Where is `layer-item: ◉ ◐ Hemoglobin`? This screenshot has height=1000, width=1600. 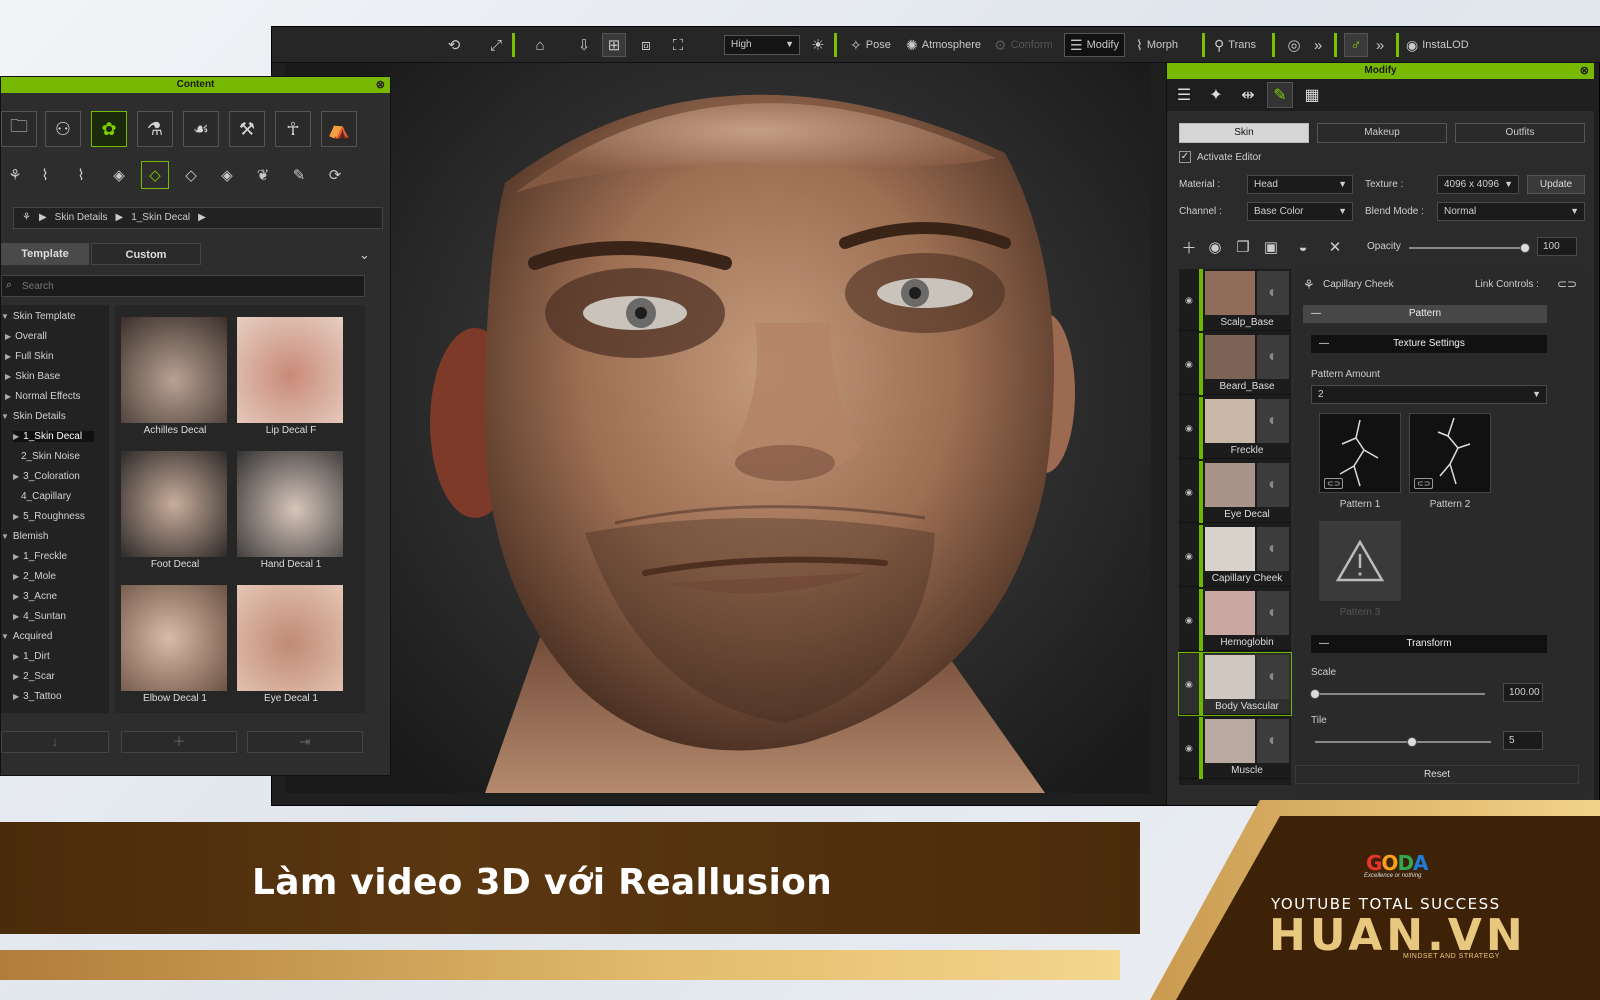 layer-item: ◉ ◐ Hemoglobin is located at coordinates (1235, 620).